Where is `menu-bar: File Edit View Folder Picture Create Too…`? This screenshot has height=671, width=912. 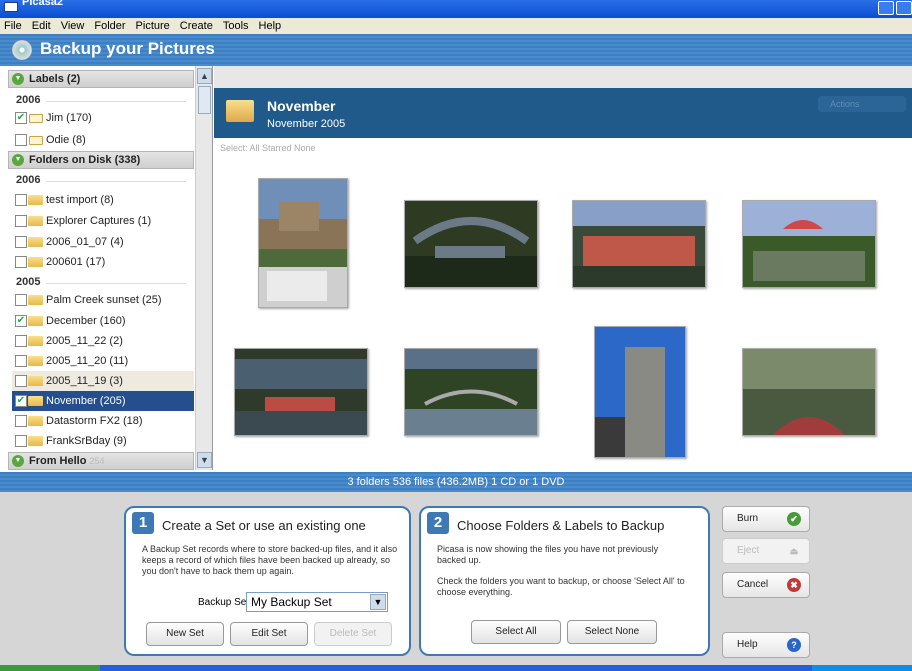 menu-bar: File Edit View Folder Picture Create Too… is located at coordinates (456, 26).